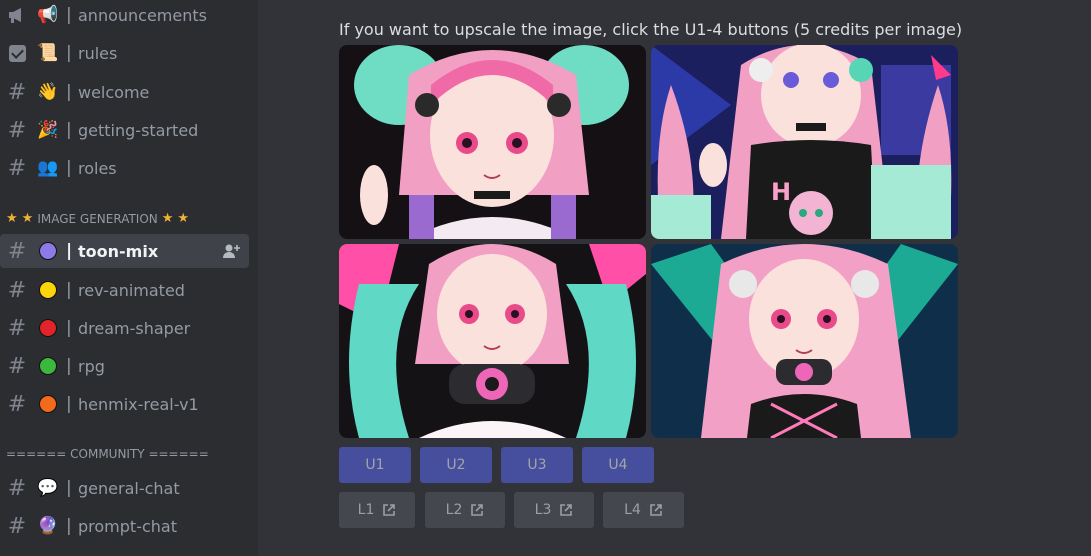 The image size is (1091, 556). I want to click on red-circle-icon, so click(48, 328).